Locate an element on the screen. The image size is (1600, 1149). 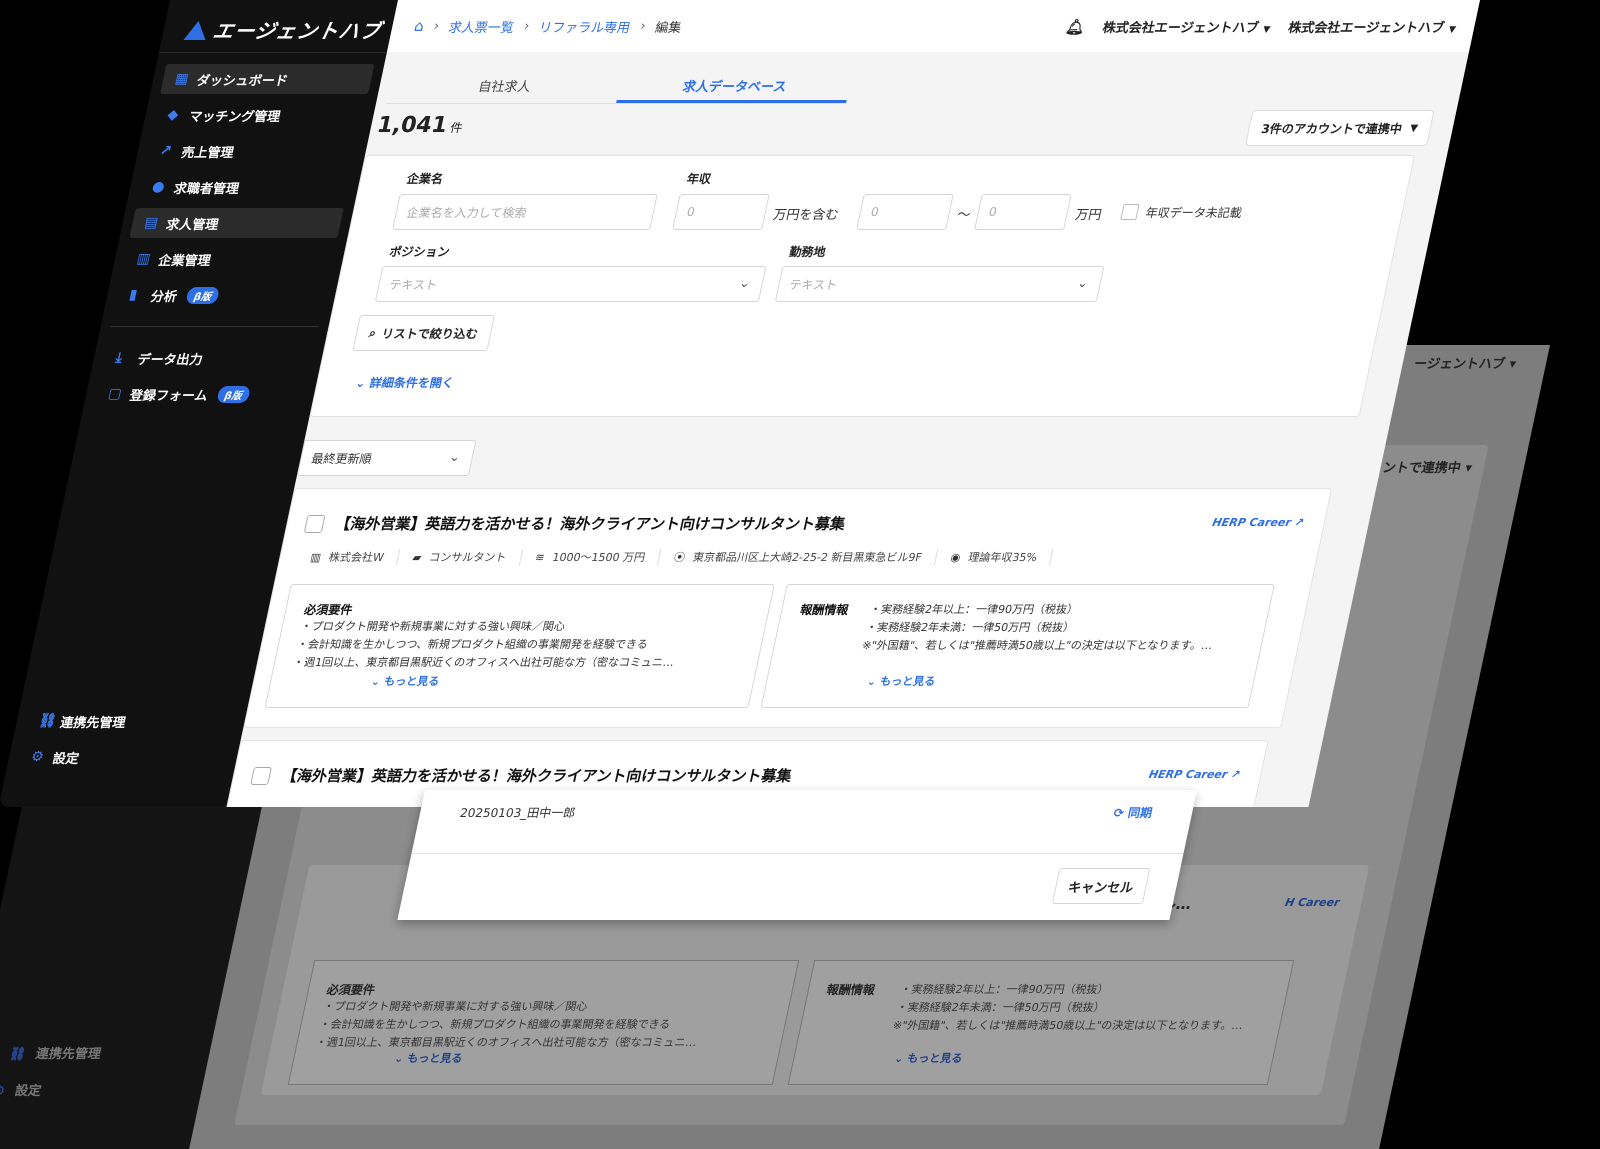
job-occupation-text: コンサルタント is located at coordinates (467, 557).